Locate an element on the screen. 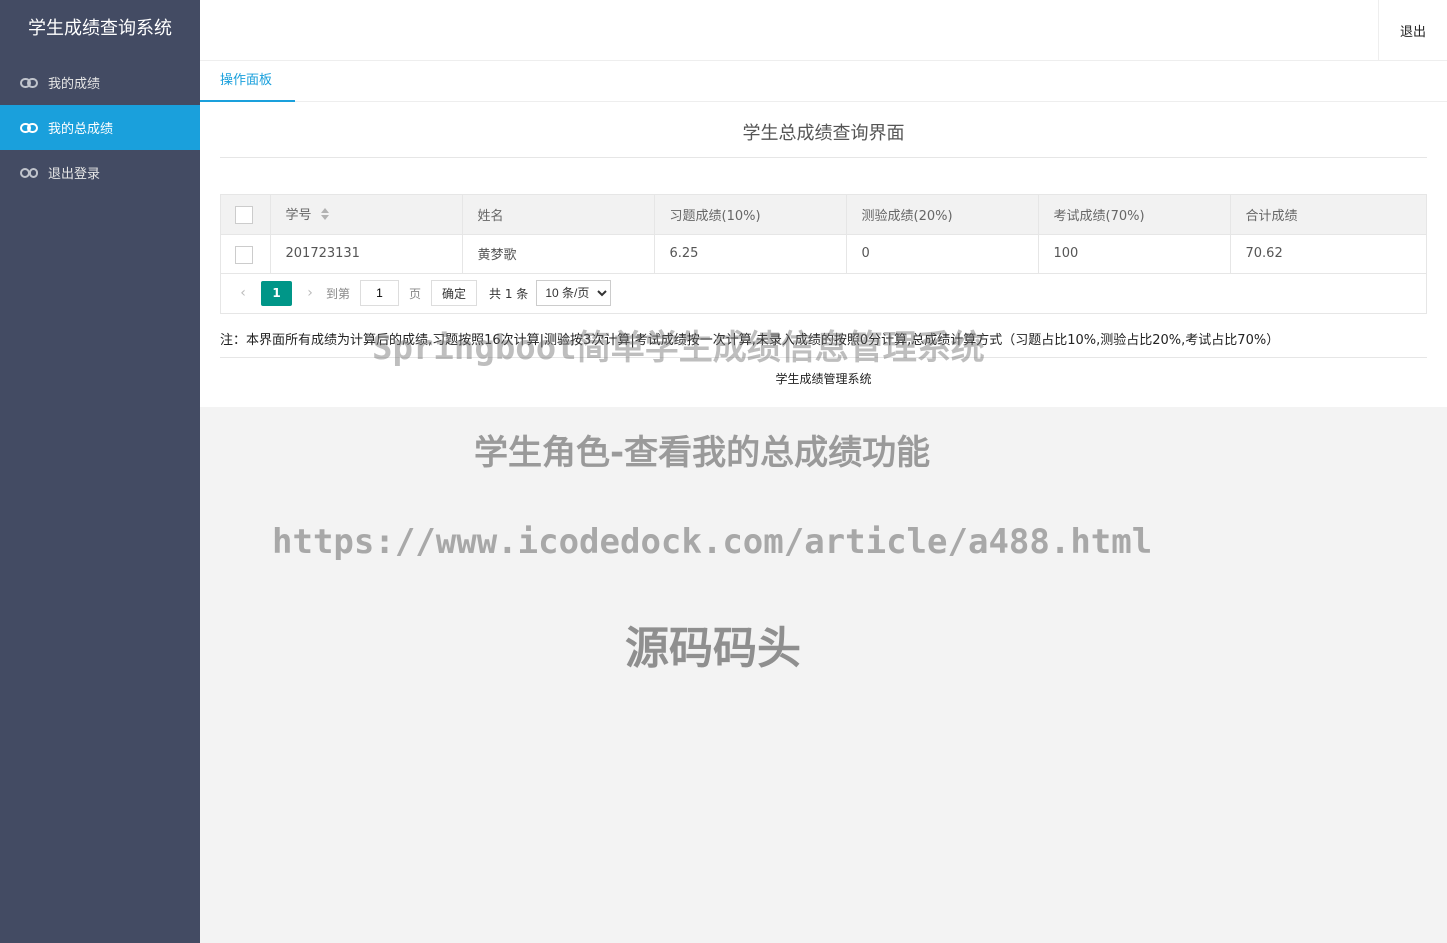 Image resolution: width=1447 pixels, height=943 pixels. page-number-input is located at coordinates (380, 293).